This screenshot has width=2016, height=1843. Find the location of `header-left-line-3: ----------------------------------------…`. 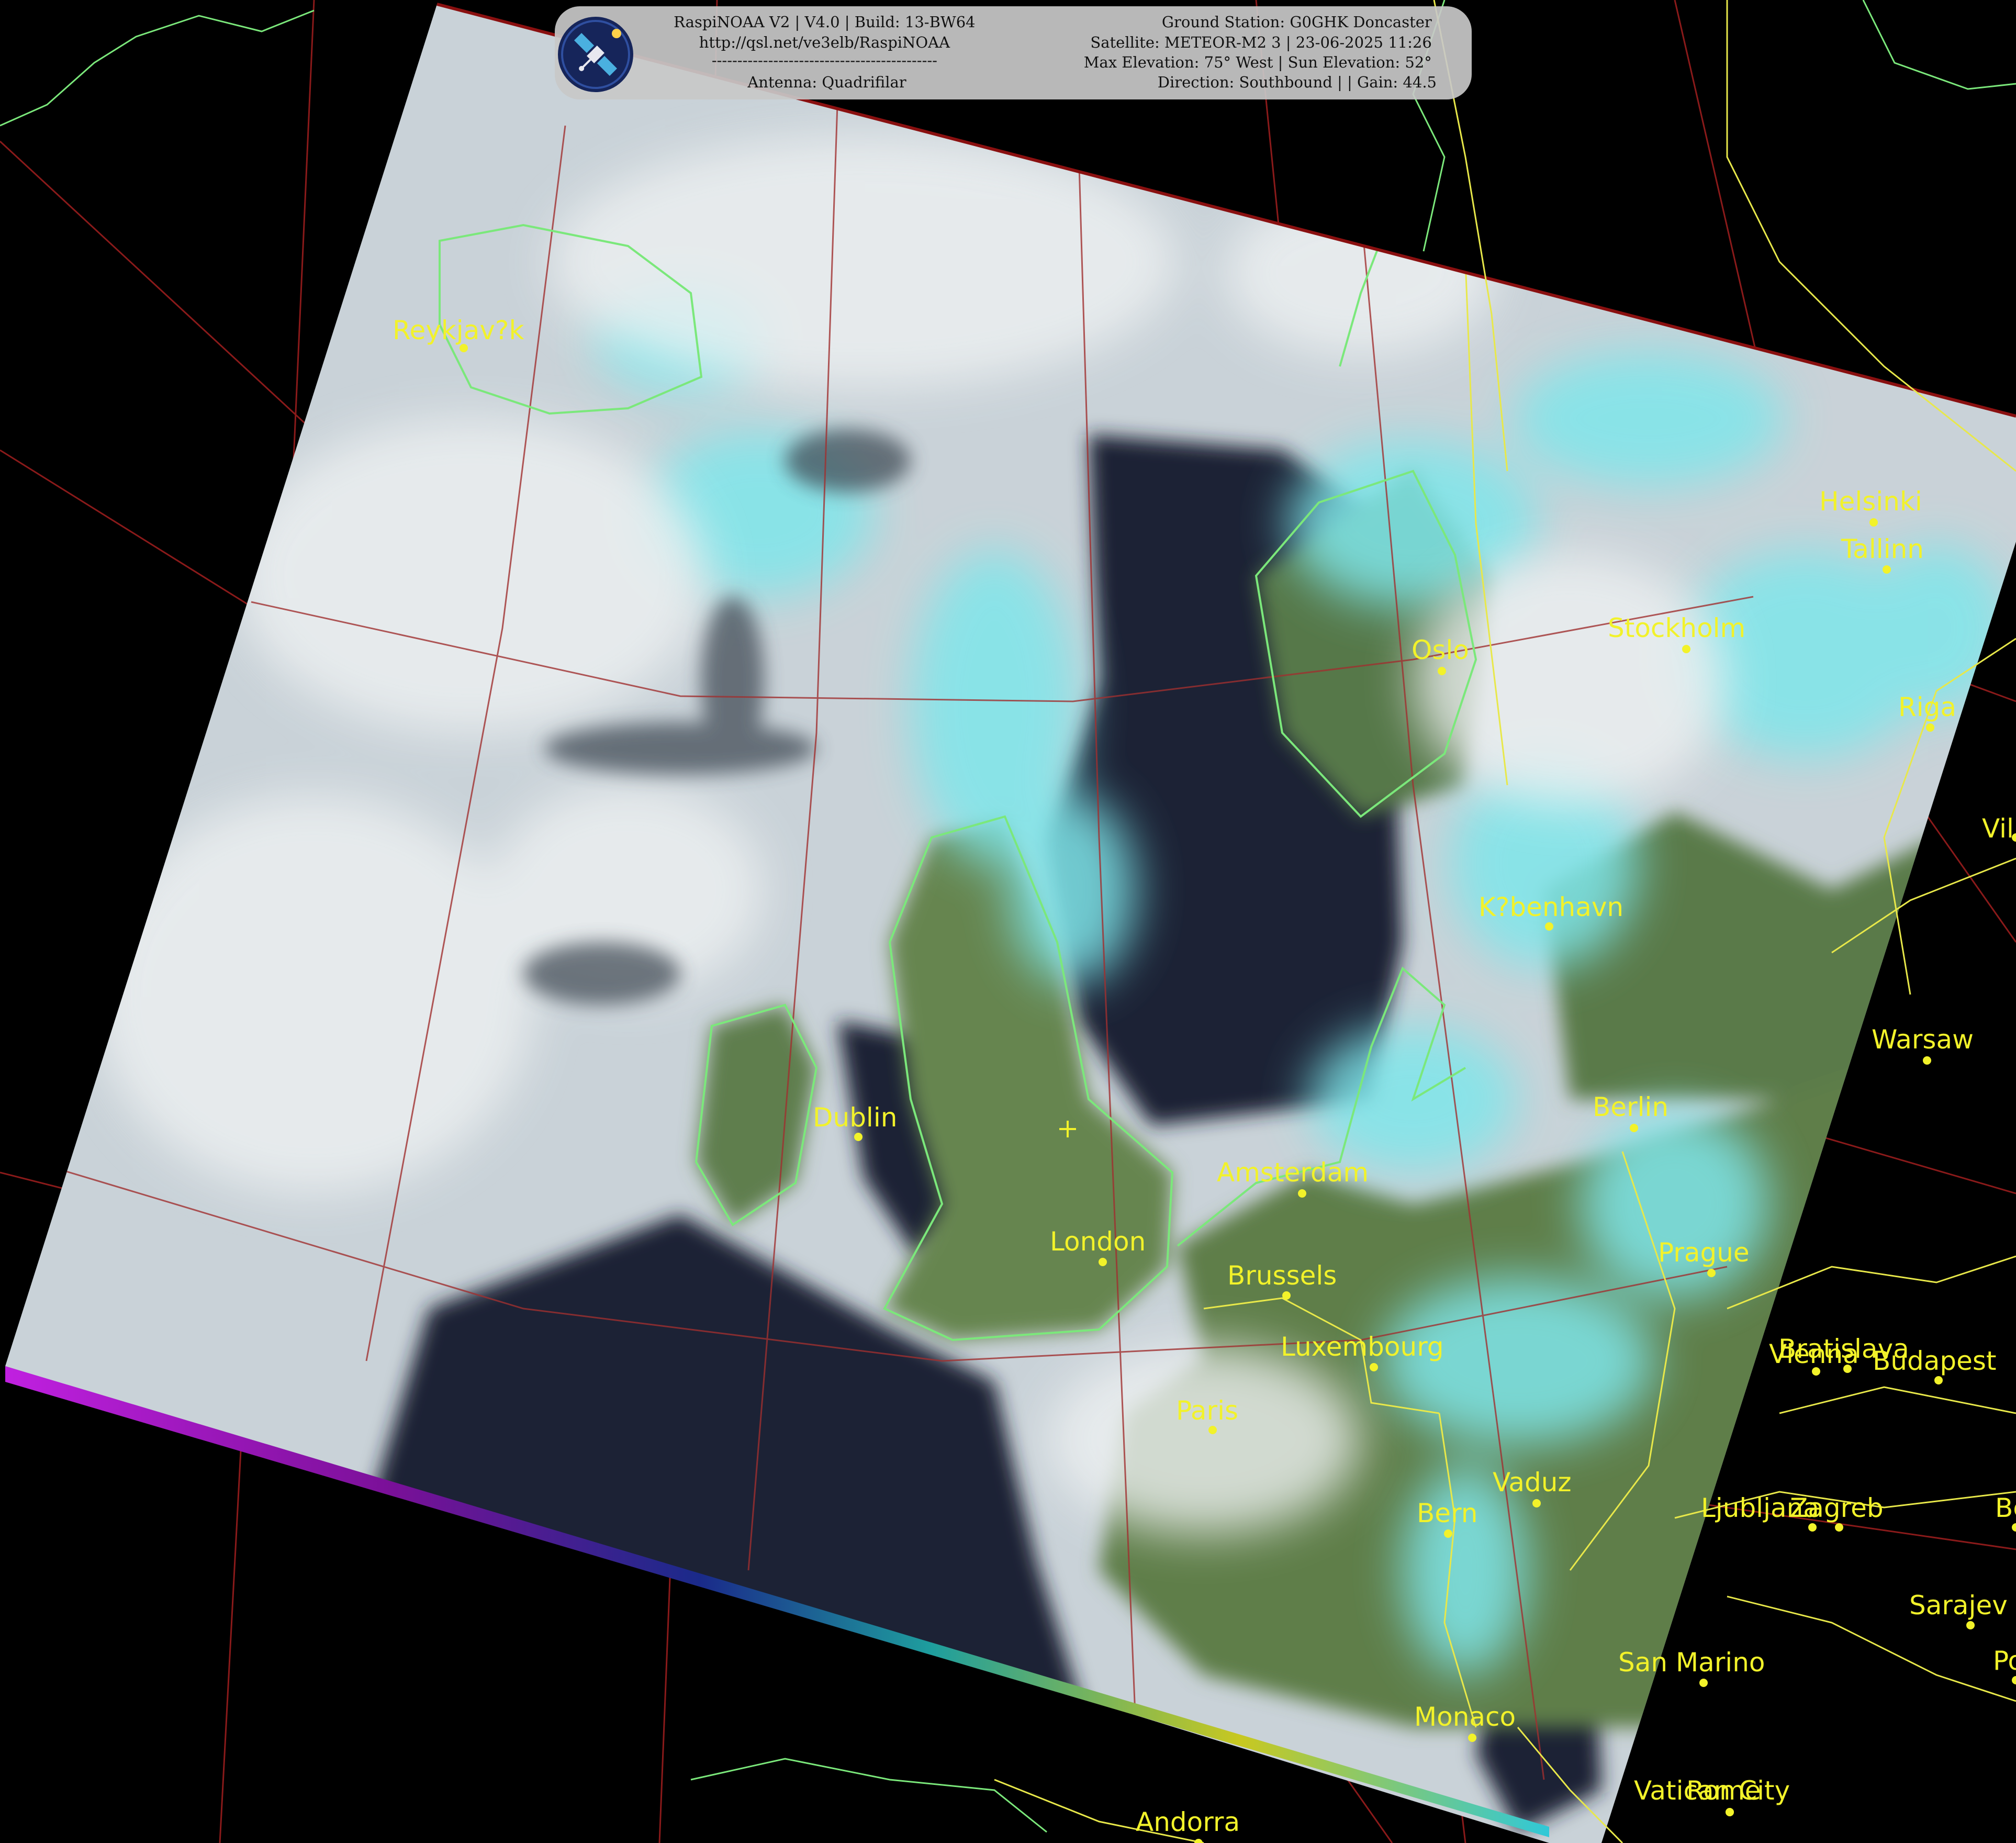

header-left-line-3: ----------------------------------------… is located at coordinates (824, 60).